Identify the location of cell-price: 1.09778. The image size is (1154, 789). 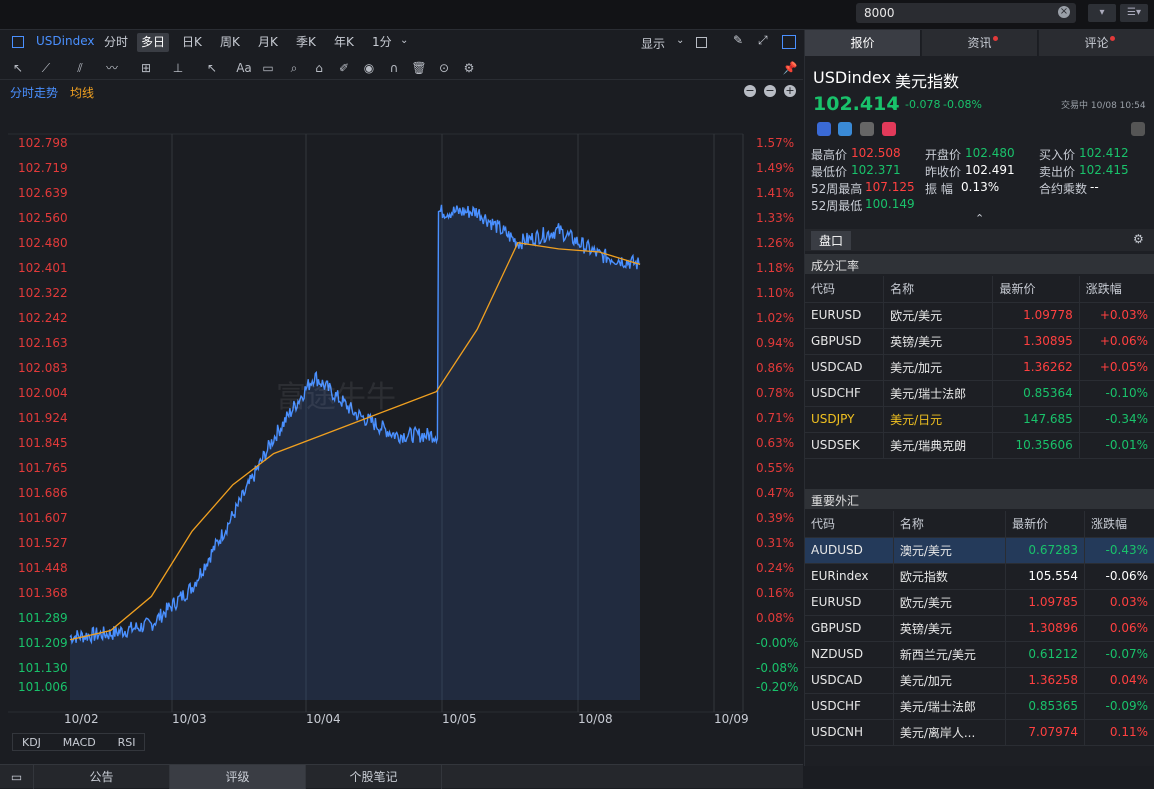
(1036, 315).